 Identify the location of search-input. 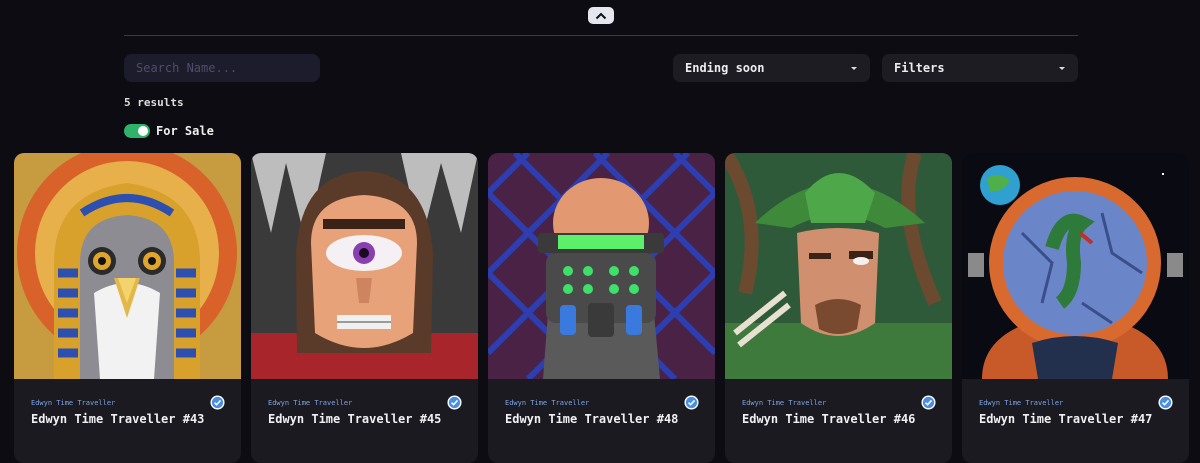
(222, 68).